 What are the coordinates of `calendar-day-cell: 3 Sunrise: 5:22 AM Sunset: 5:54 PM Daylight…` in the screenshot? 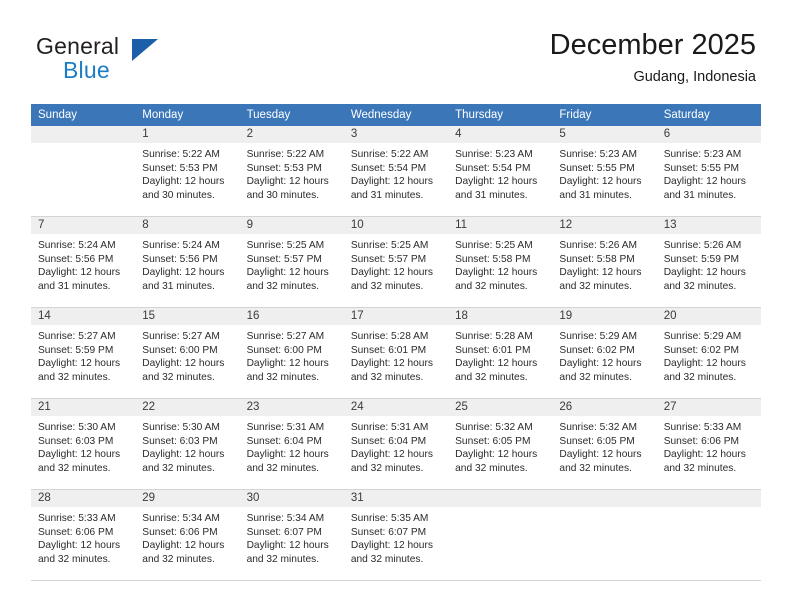 It's located at (396, 171).